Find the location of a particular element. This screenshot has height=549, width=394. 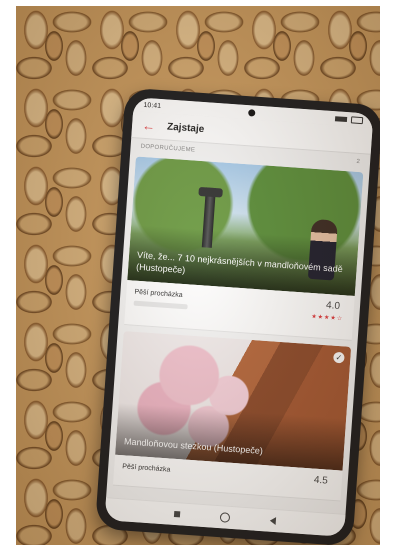

signal-icon is located at coordinates (341, 118).